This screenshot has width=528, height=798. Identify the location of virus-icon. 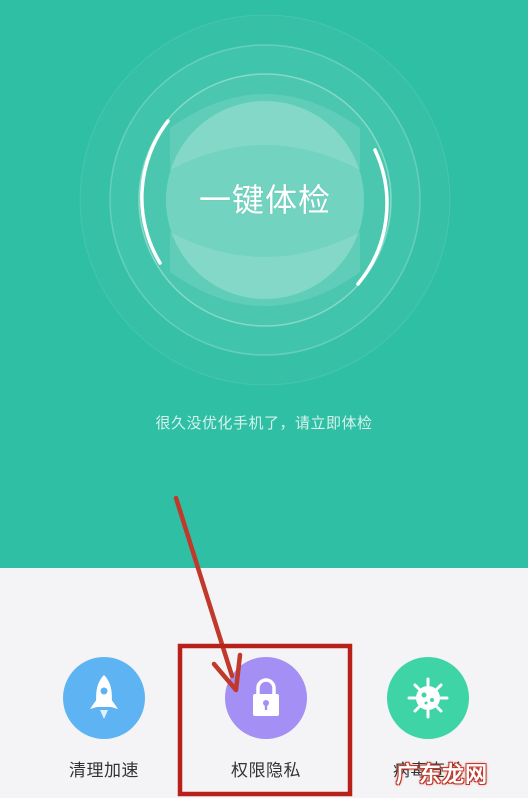
(428, 698).